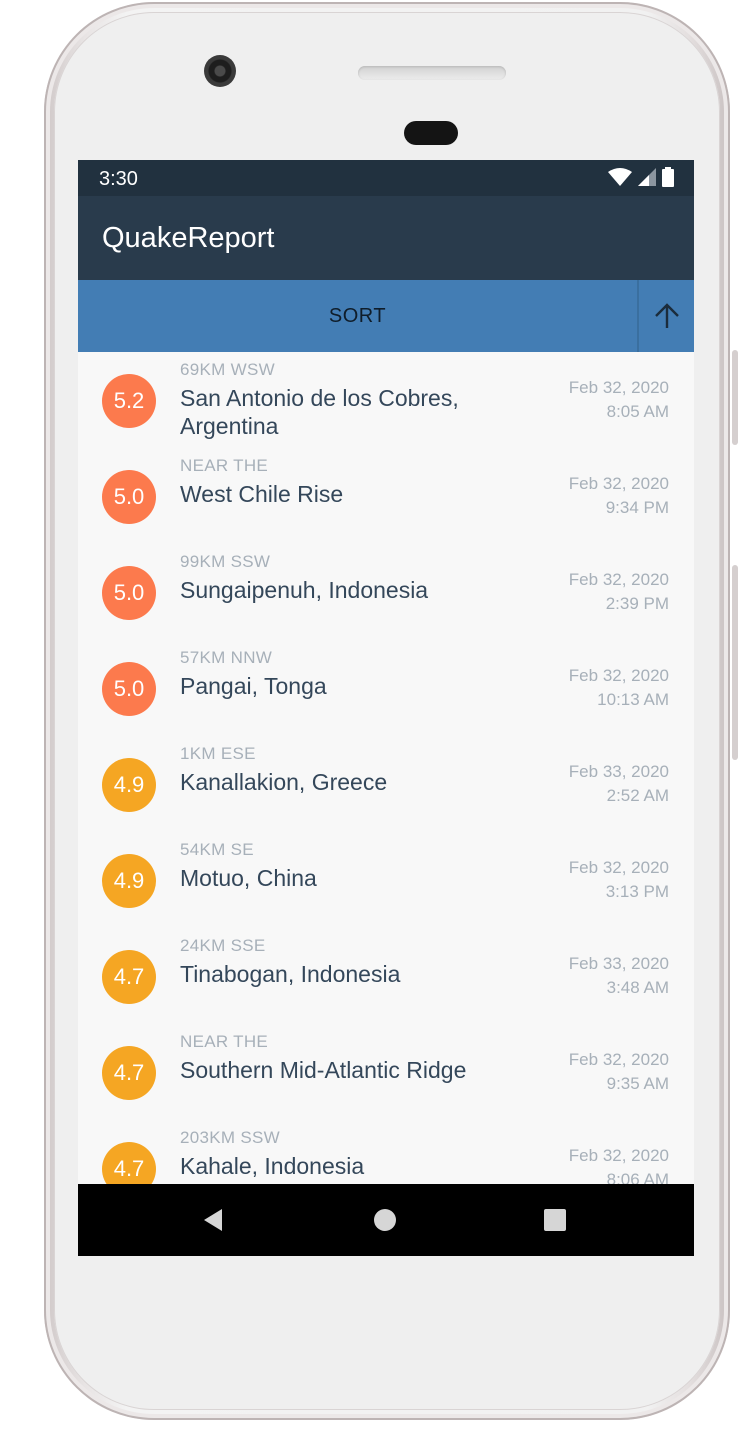  Describe the element at coordinates (272, 1166) in the screenshot. I see `primary-location: Kahale, Indonesia` at that location.